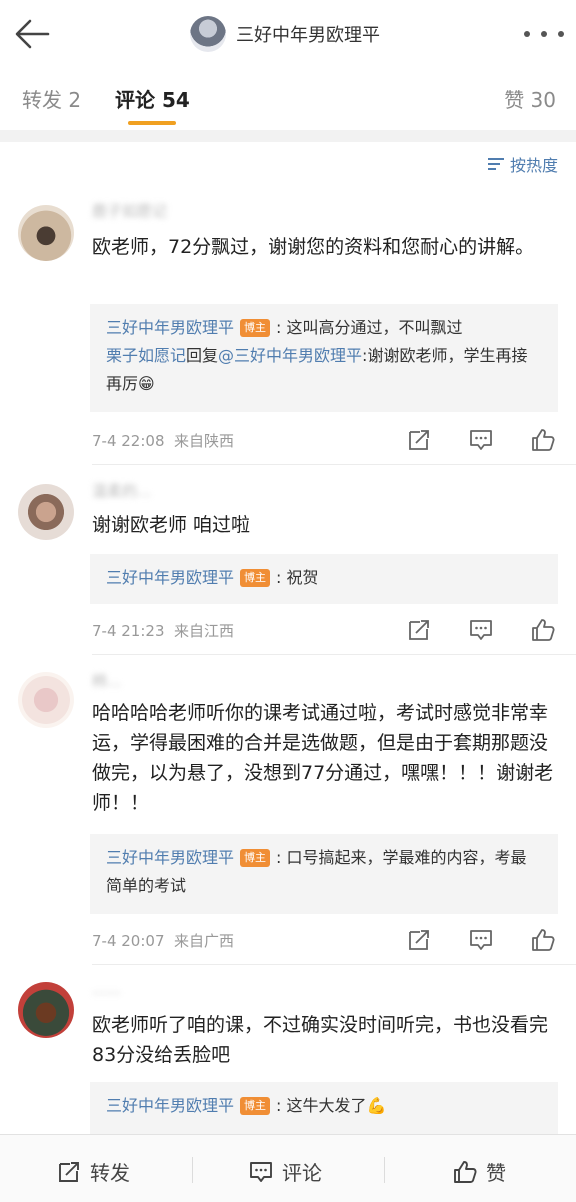 This screenshot has width=576, height=1202. I want to click on reply-line: 栗子如愿记回复@三好中年男欧理平:谢谢欧老师，学生再接再厉😁, so click(324, 370).